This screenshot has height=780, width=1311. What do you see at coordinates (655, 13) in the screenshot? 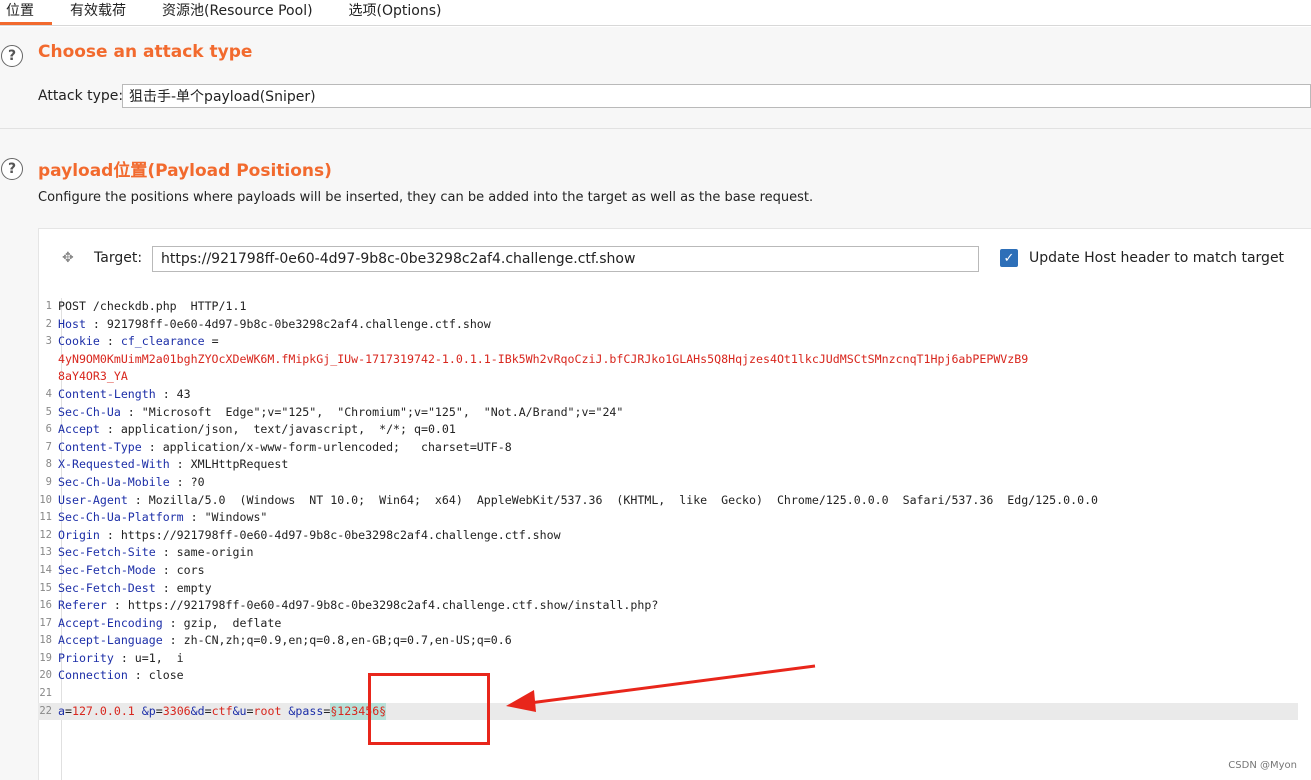
I see `tab-bar: 位置 有效载荷 资源池(Resource Pool) 选项(Options)` at bounding box center [655, 13].